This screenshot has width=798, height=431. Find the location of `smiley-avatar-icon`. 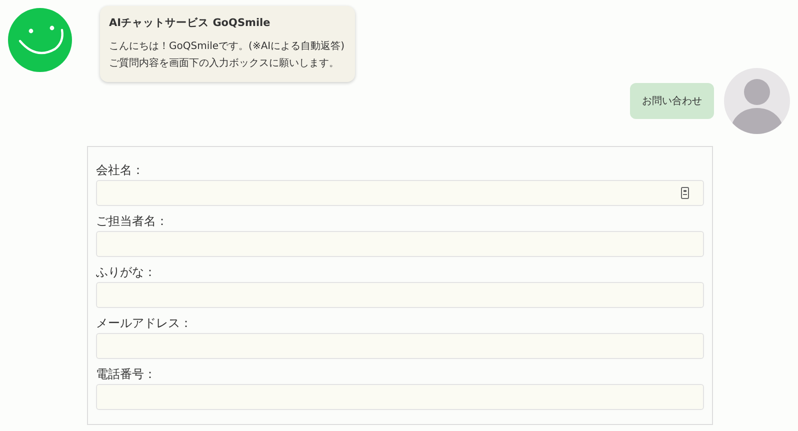

smiley-avatar-icon is located at coordinates (40, 40).